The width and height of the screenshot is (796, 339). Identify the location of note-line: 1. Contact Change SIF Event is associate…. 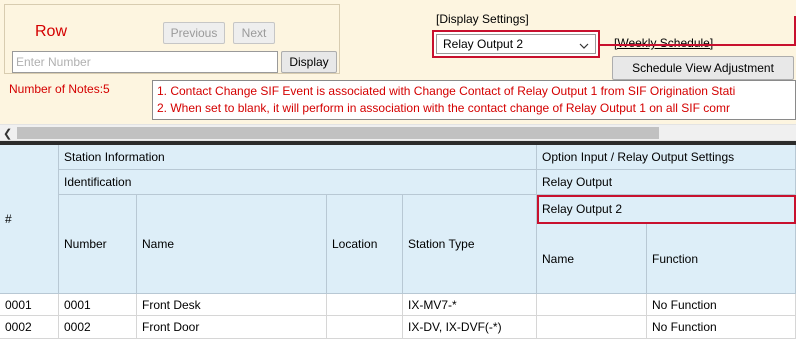
(446, 91).